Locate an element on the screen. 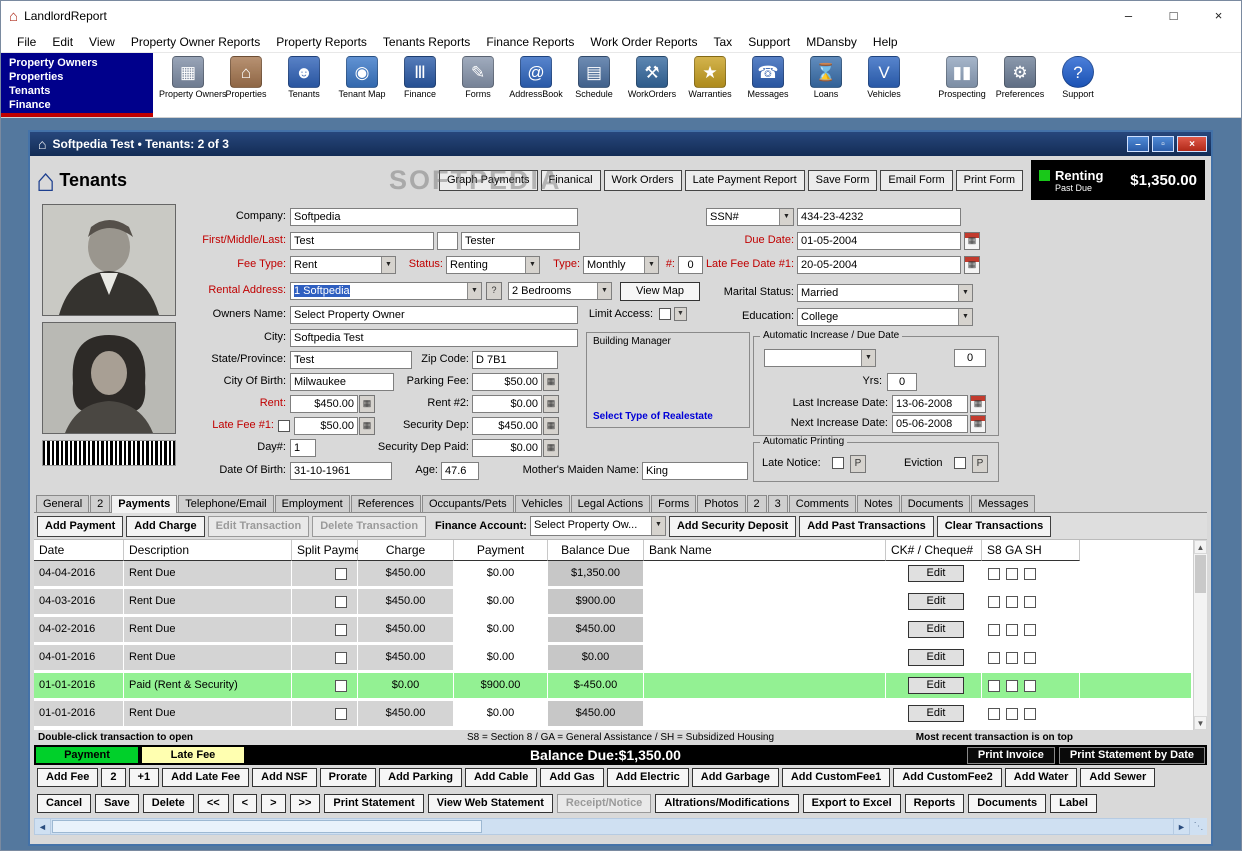 The image size is (1242, 851). tab-notes-14: Notes is located at coordinates (878, 503).